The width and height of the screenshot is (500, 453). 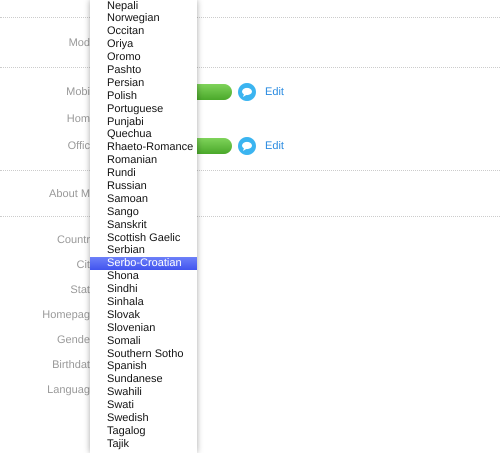 I want to click on field-label: Hom, so click(x=78, y=118).